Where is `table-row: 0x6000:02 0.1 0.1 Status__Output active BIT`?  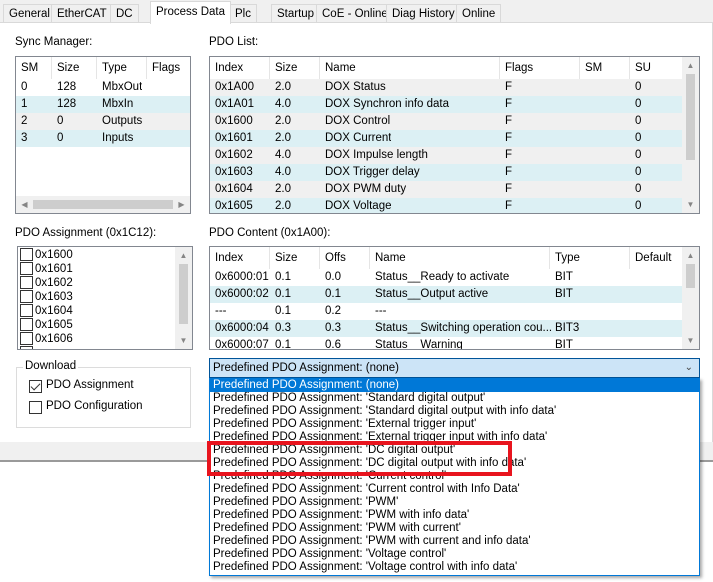
table-row: 0x6000:02 0.1 0.1 Status__Output active BIT is located at coordinates (446, 294).